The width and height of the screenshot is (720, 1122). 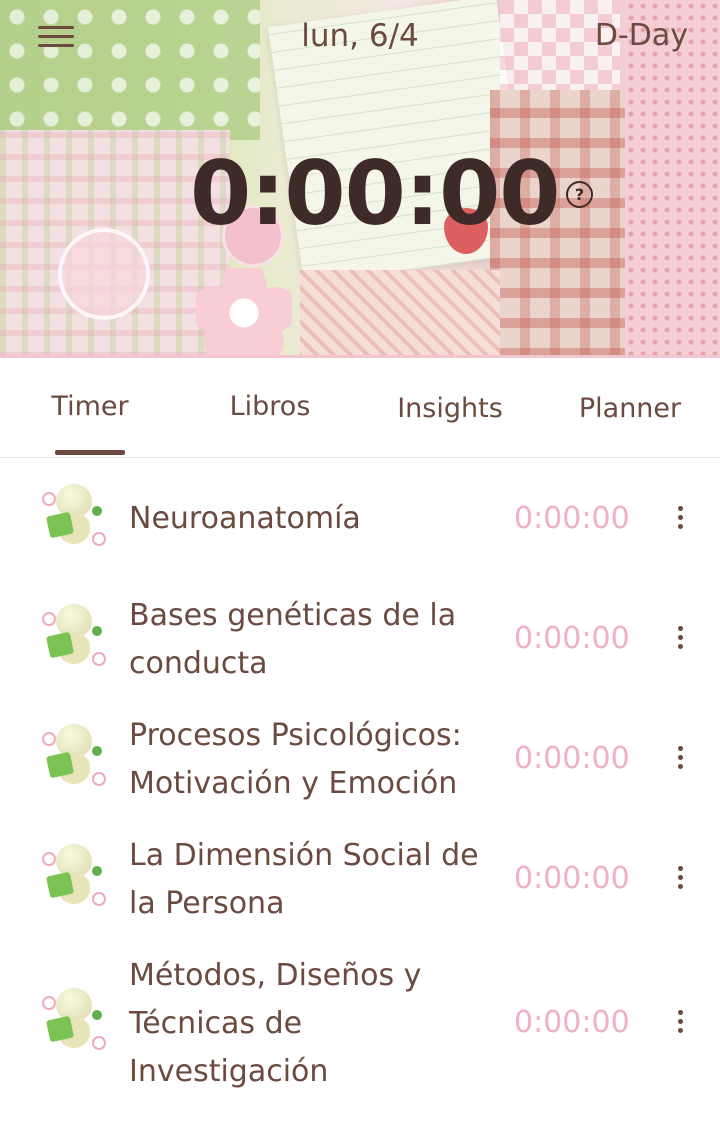 I want to click on tab-insights: Insights, so click(x=450, y=422).